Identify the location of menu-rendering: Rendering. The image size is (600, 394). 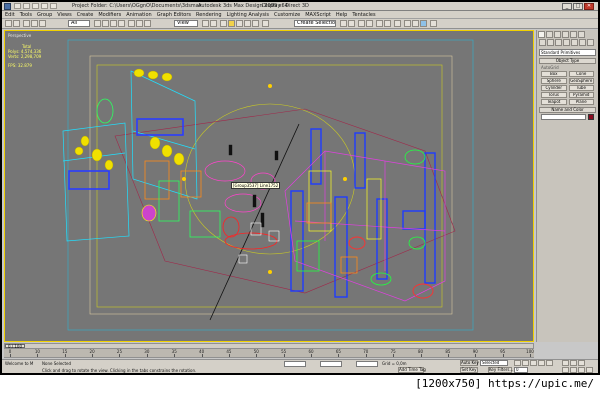
(209, 15).